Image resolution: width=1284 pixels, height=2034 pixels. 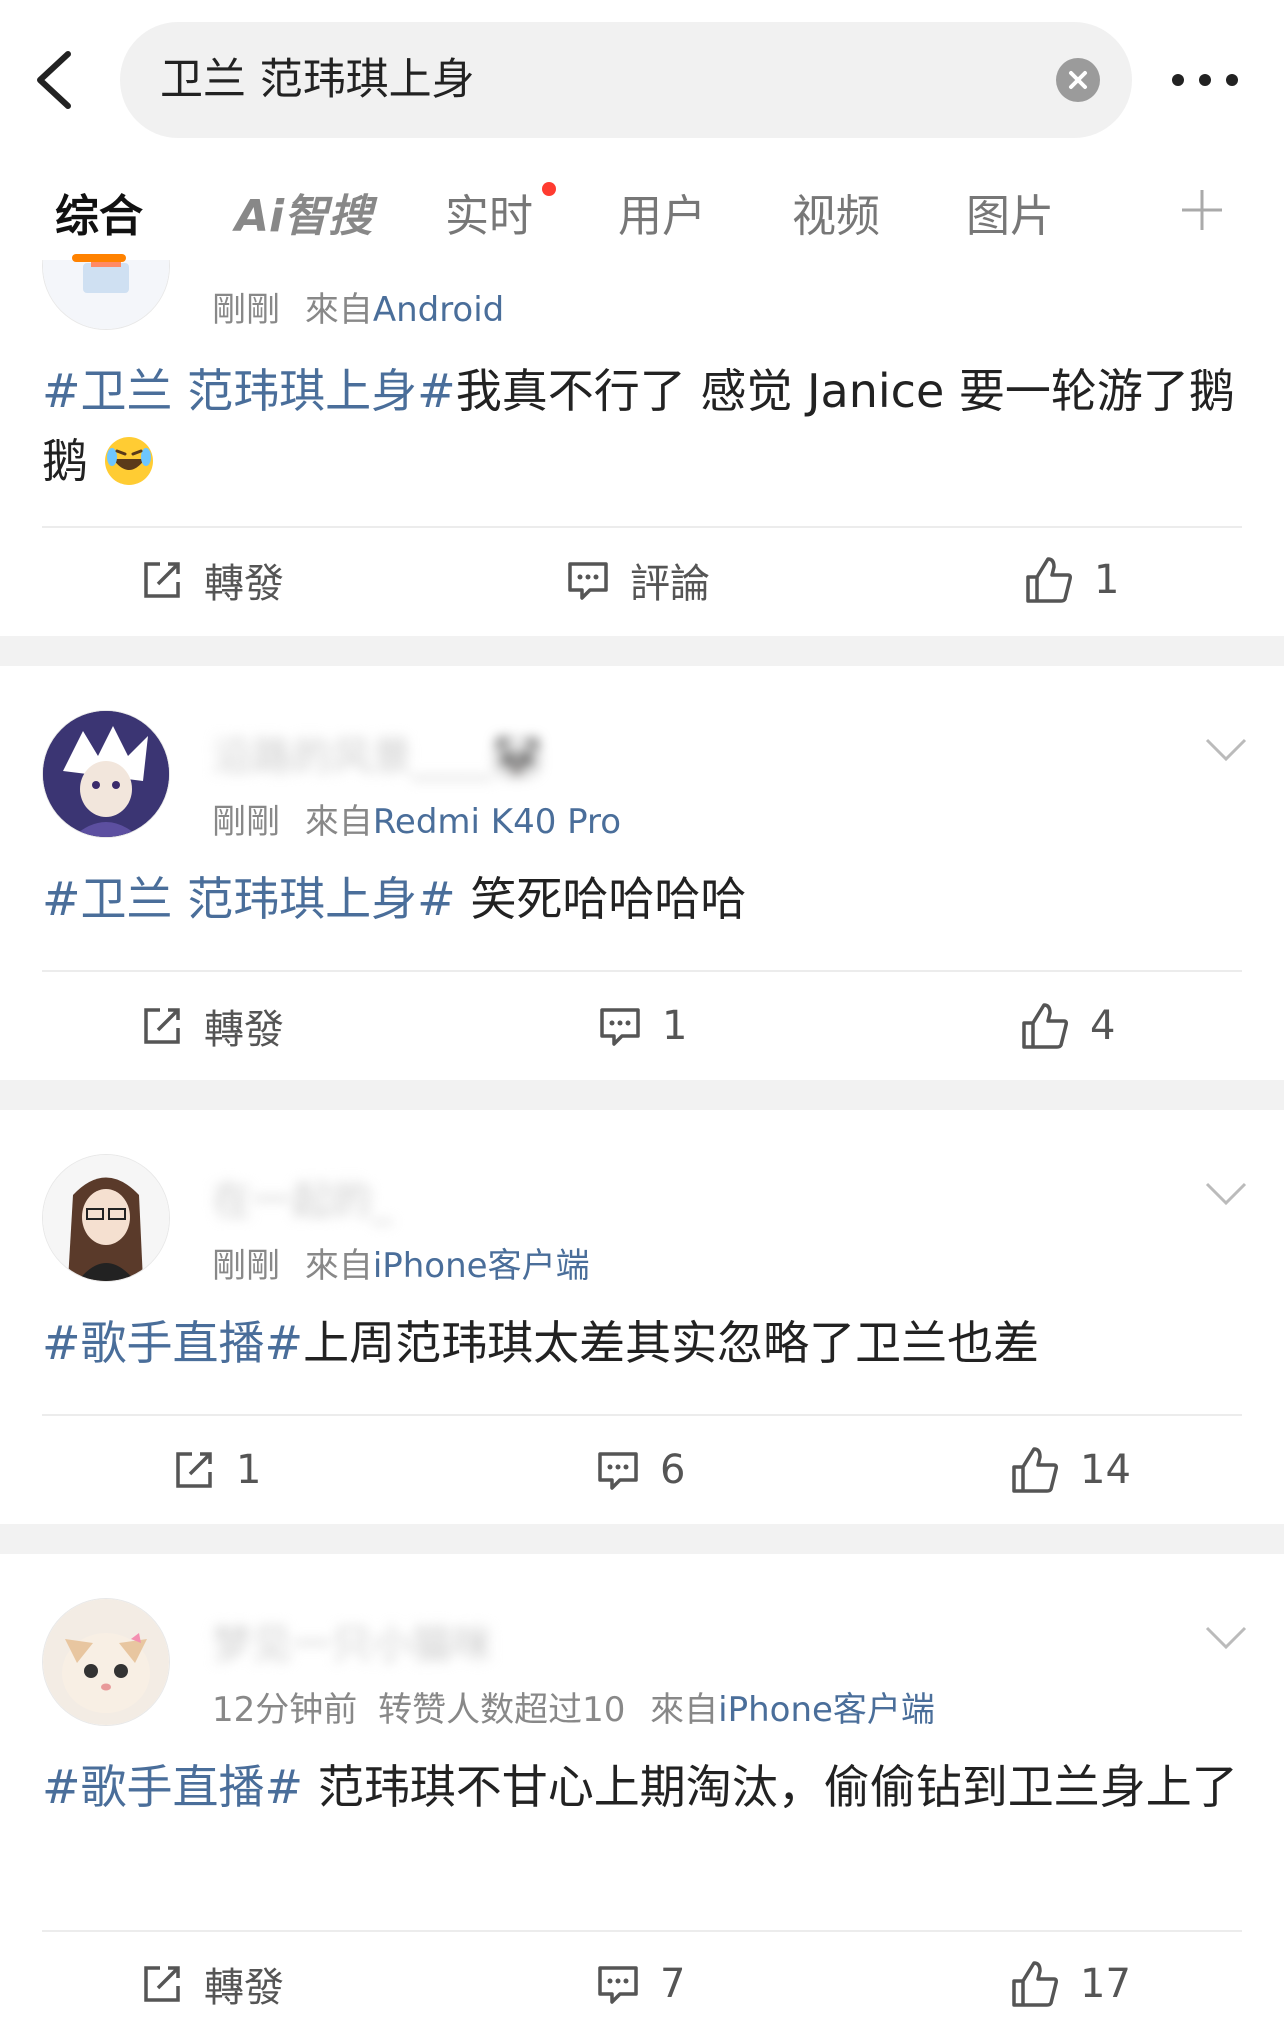 I want to click on like-button: 4, so click(x=1067, y=1026).